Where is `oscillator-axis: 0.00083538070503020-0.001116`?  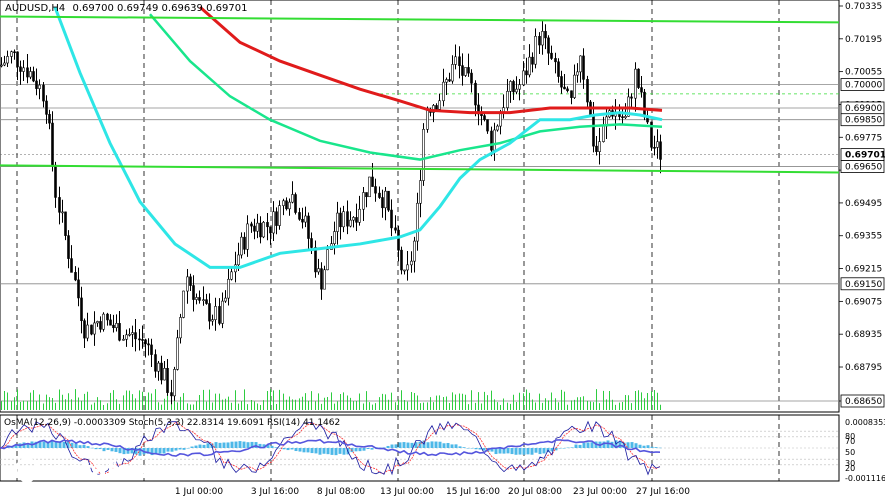
oscillator-axis: 0.00083538070503020-0.001116 is located at coordinates (865, 450).